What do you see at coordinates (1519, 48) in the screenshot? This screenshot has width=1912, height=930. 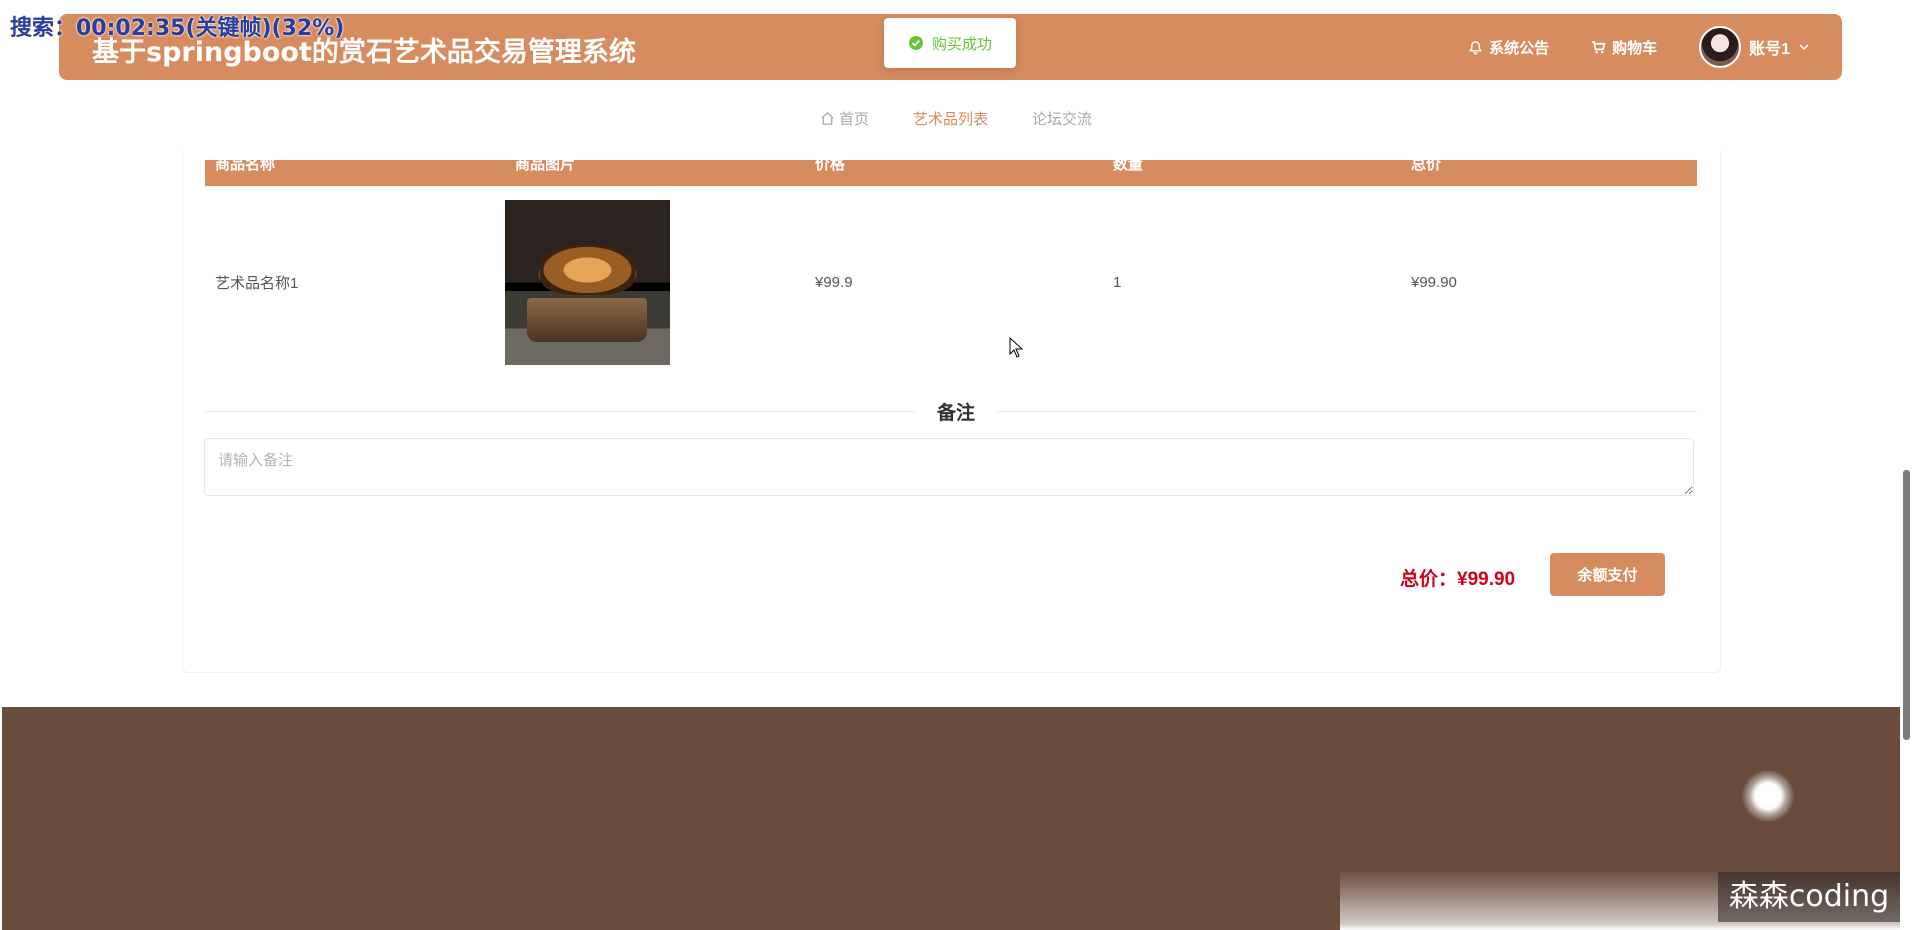 I see `notice-label: 系统公告` at bounding box center [1519, 48].